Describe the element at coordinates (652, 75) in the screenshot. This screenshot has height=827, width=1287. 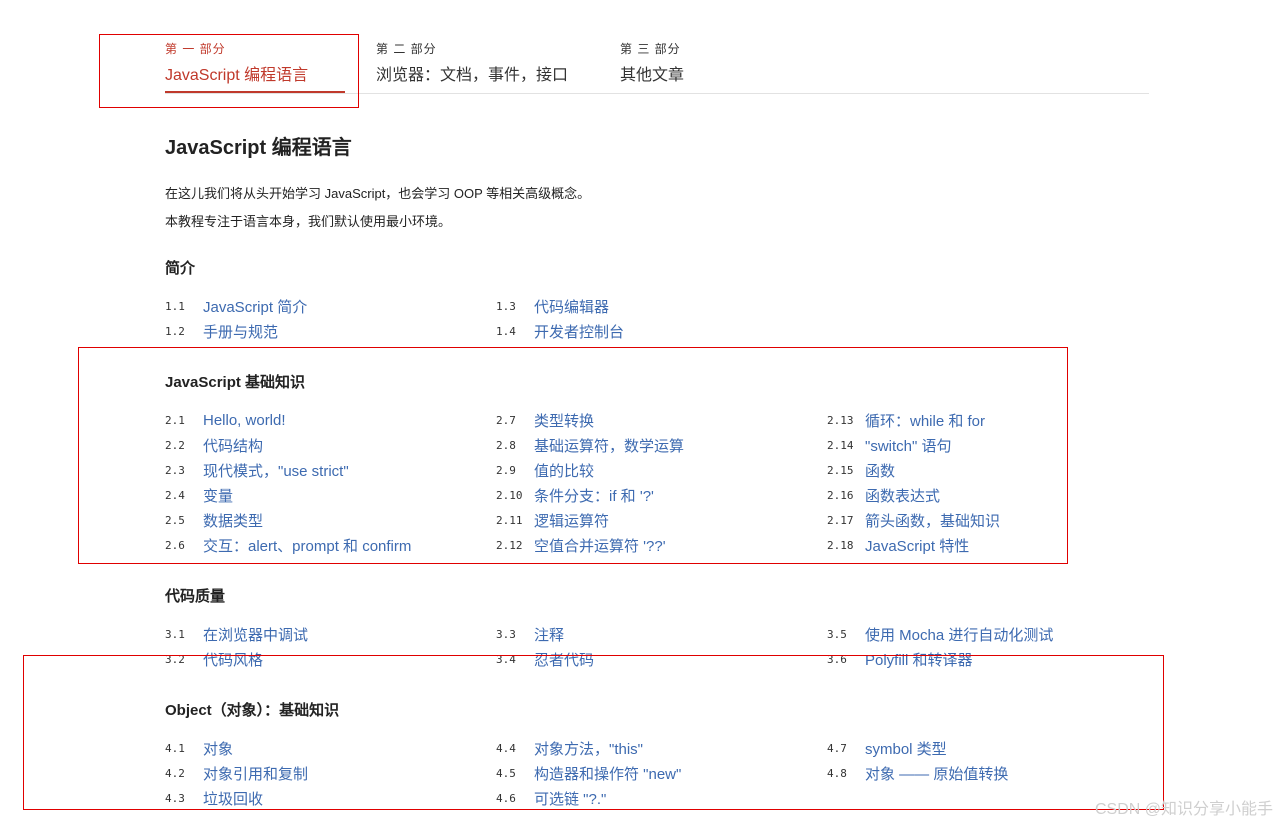
I see `tab-part-3-label: 其他文章` at that location.